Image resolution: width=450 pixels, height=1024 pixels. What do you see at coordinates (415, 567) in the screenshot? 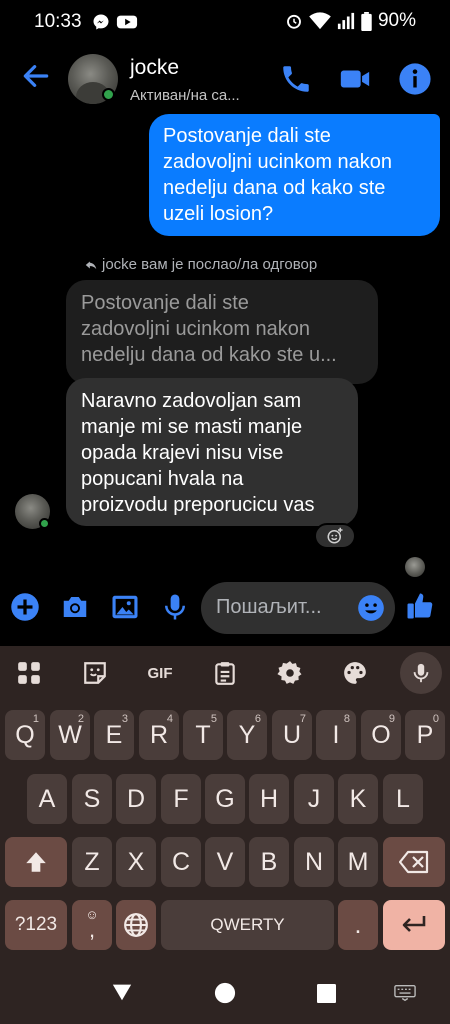
I see `seen-avatar` at bounding box center [415, 567].